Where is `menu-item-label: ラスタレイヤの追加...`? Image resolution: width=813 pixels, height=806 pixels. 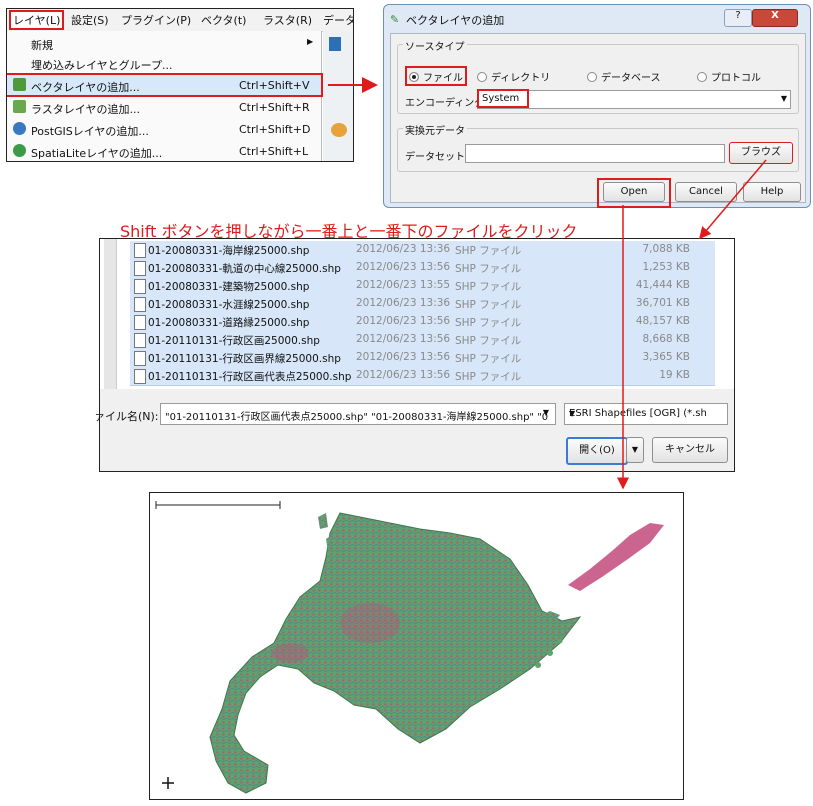
menu-item-label: ラスタレイヤの追加... is located at coordinates (85, 109).